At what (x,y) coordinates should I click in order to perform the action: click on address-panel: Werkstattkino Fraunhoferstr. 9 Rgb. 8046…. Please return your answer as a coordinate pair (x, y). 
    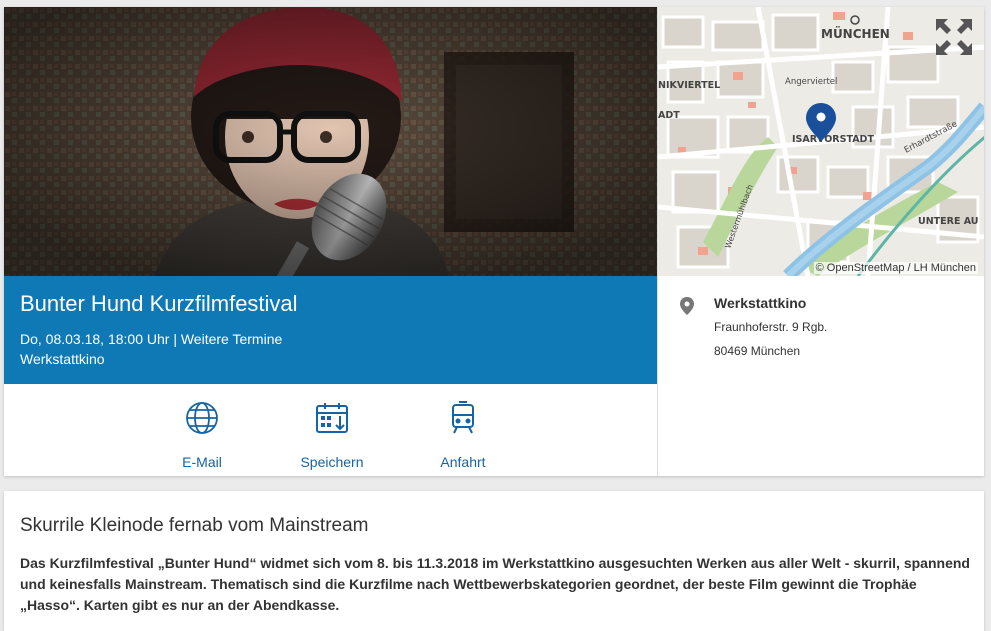
    Looking at the image, I should click on (820, 376).